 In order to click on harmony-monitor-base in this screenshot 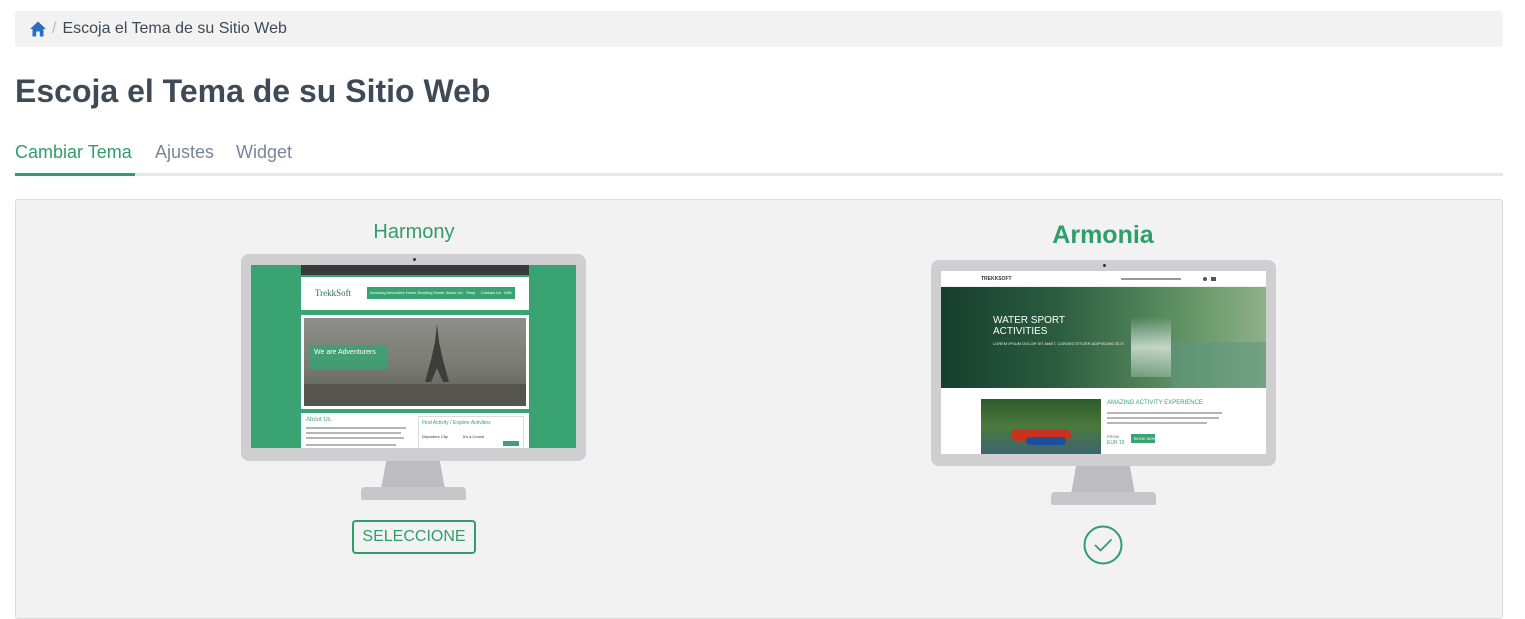, I will do `click(413, 493)`.